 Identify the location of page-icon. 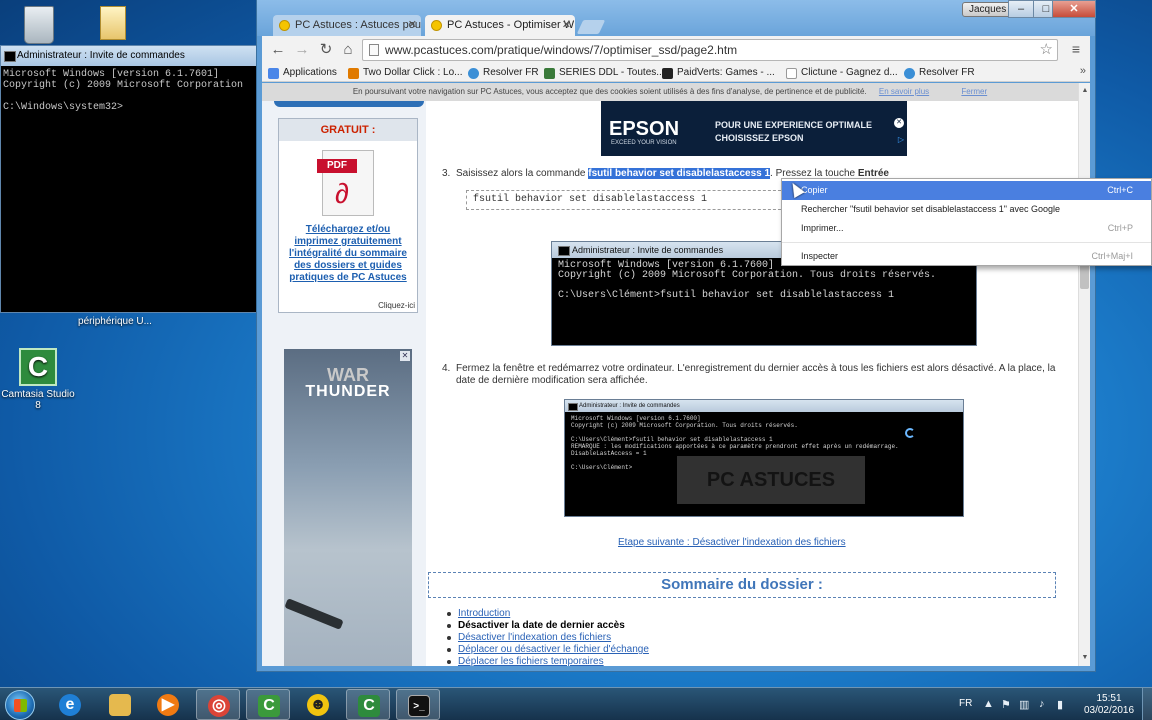
(791, 73).